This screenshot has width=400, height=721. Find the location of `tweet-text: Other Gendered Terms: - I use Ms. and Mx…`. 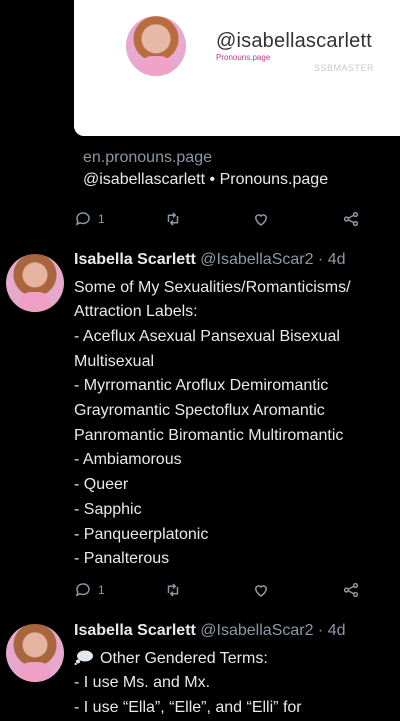

tweet-text: Other Gendered Terms: - I use Ms. and Mx… is located at coordinates (237, 684).